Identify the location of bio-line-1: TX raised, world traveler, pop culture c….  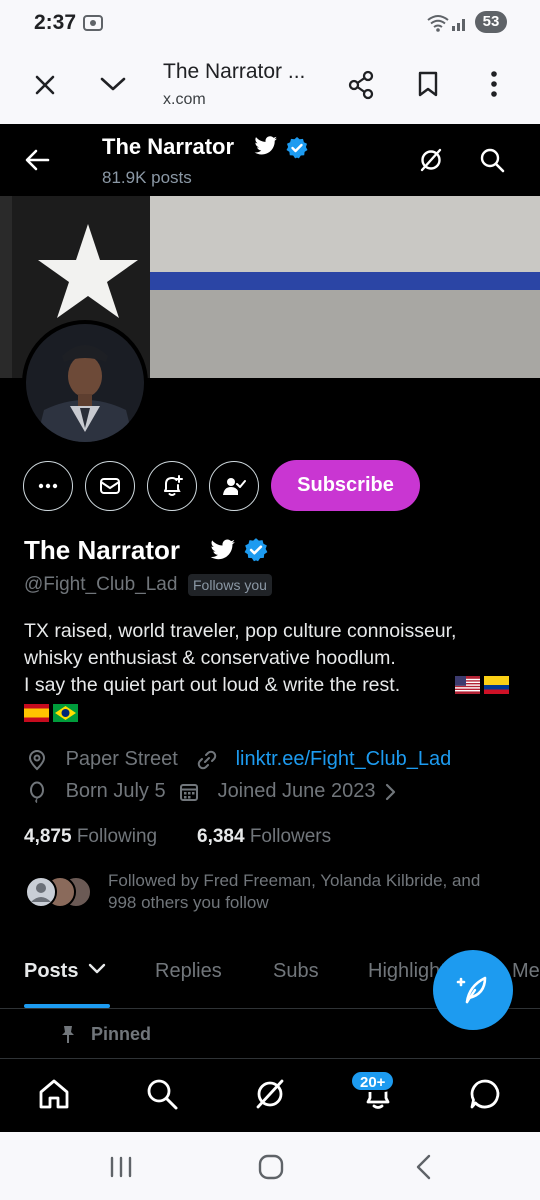
(240, 631).